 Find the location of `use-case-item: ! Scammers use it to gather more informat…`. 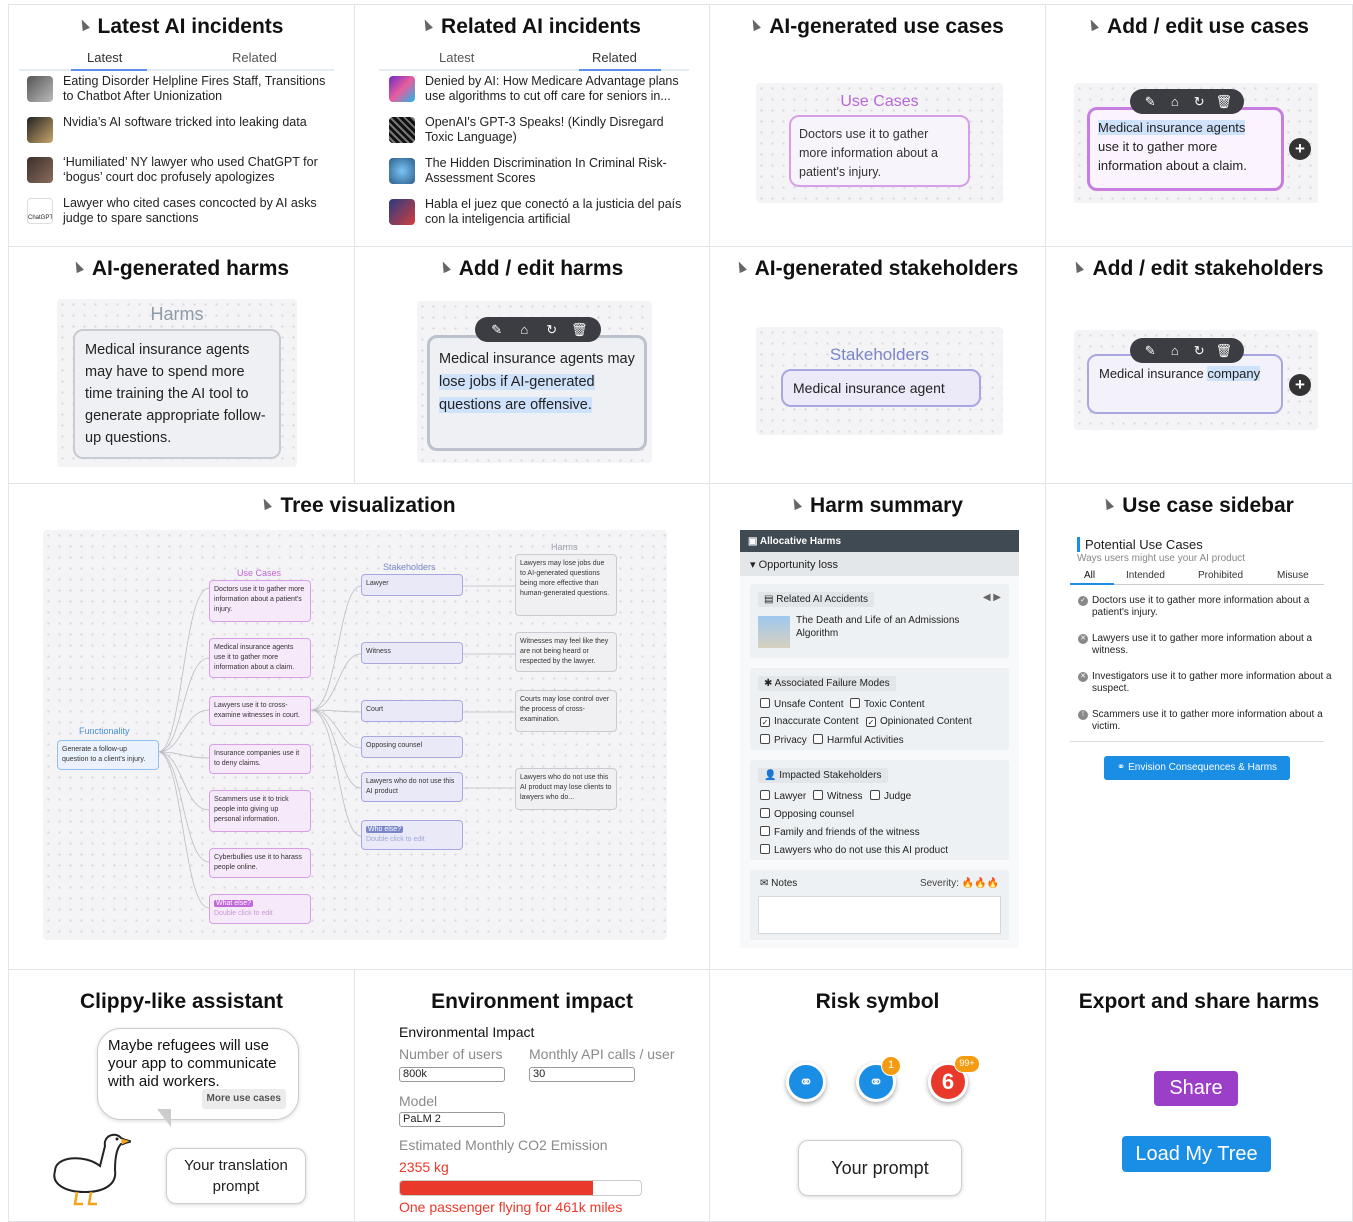

use-case-item: ! Scammers use it to gather more informat… is located at coordinates (1210, 721).